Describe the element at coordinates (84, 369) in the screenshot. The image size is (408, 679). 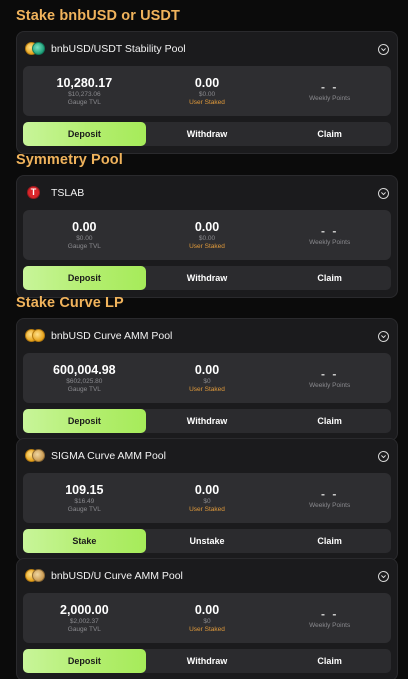
I see `gauge-tvl-value: 600,004.98` at that location.